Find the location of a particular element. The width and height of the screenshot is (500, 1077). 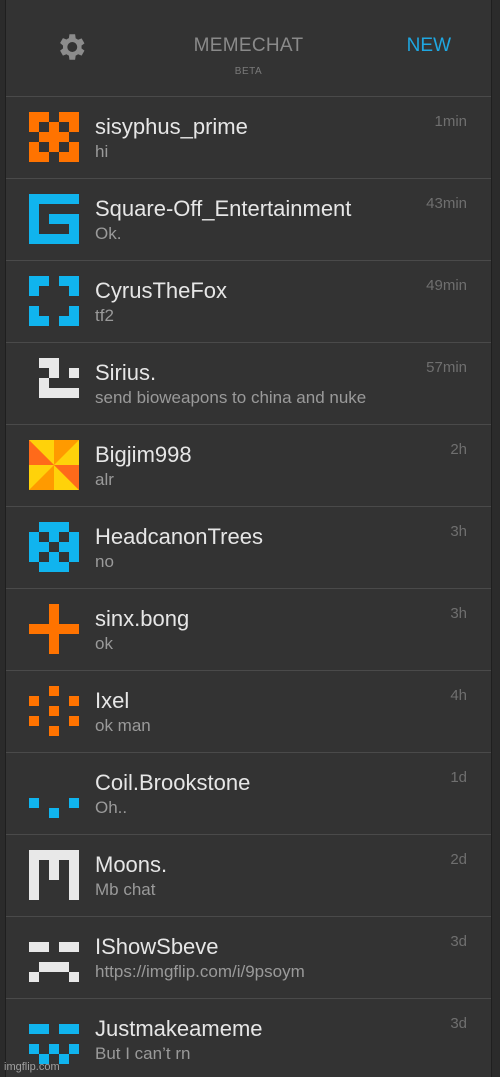

chat-time: 2h is located at coordinates (458, 449).